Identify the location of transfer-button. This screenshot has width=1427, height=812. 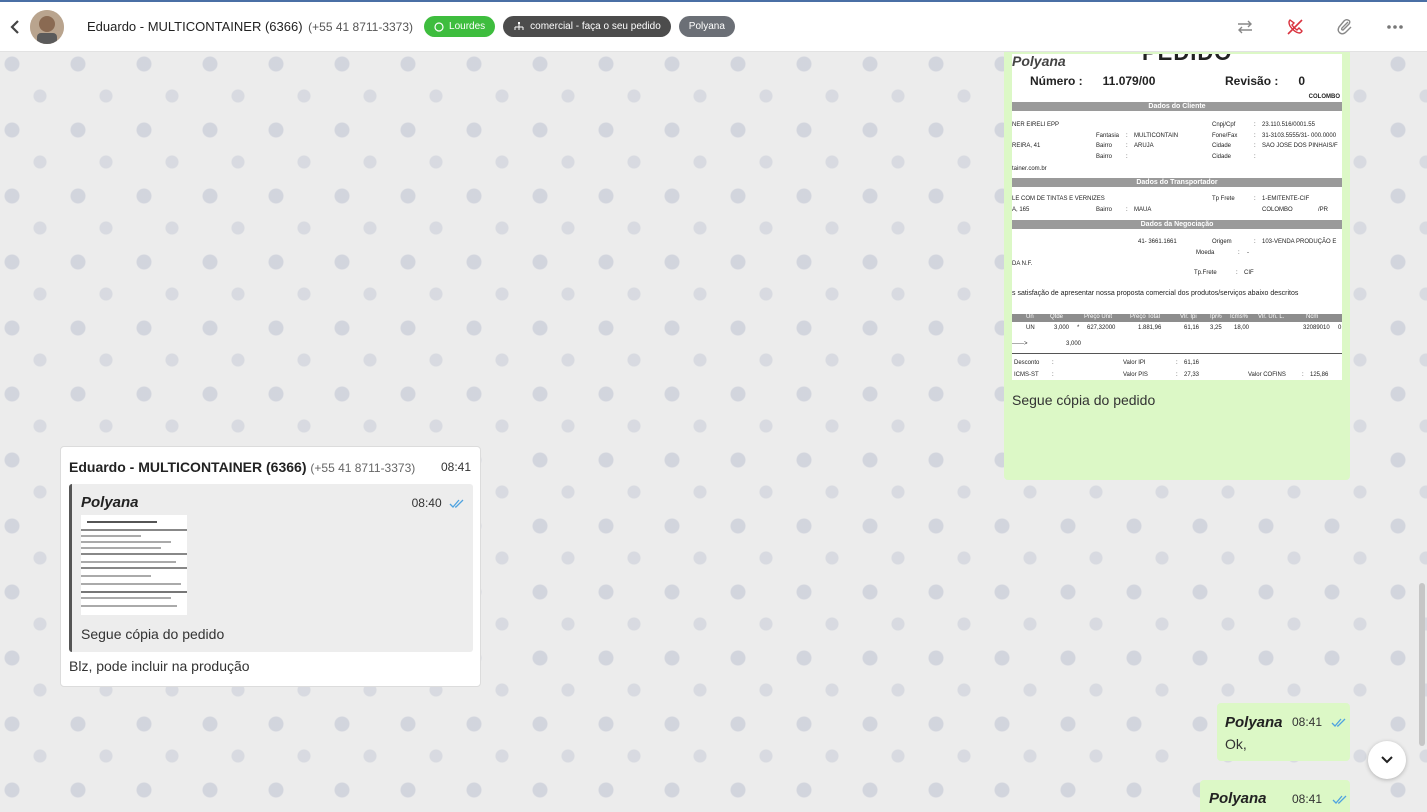
(1245, 27).